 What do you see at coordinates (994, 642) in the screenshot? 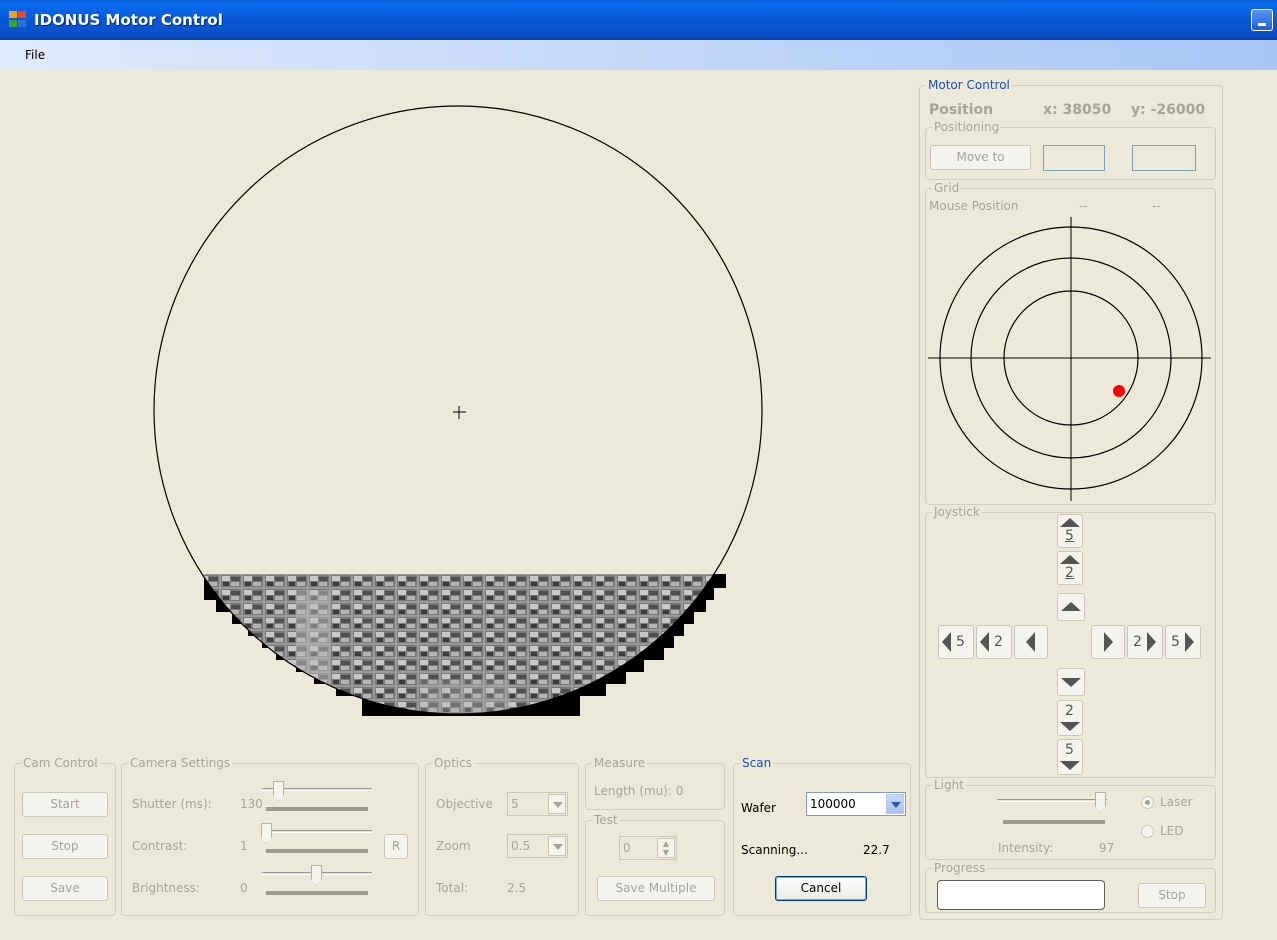
I see `joystick-left-2-button: 2` at bounding box center [994, 642].